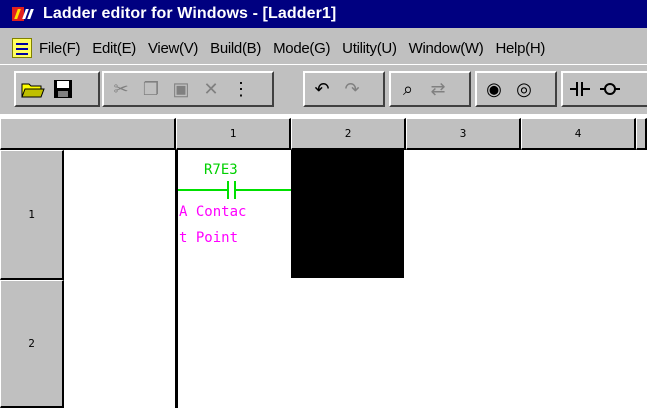 The height and width of the screenshot is (408, 647). I want to click on menu-mode: Mode(G), so click(301, 48).